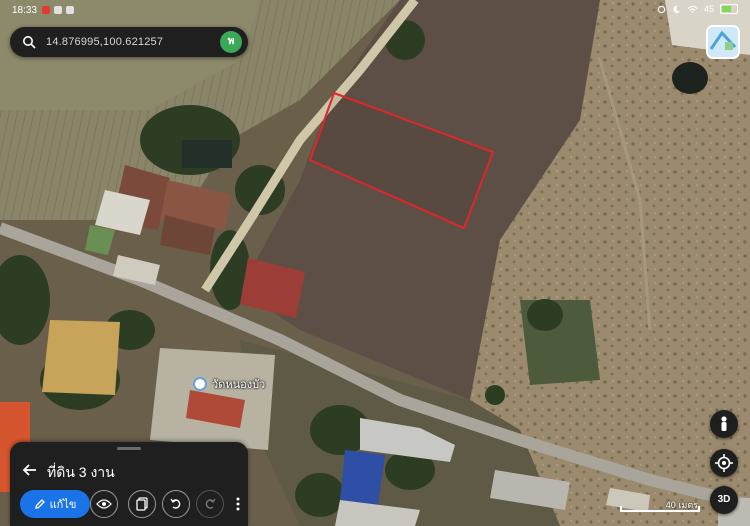  Describe the element at coordinates (25, 10) in the screenshot. I see `status-time: 18:33` at that location.